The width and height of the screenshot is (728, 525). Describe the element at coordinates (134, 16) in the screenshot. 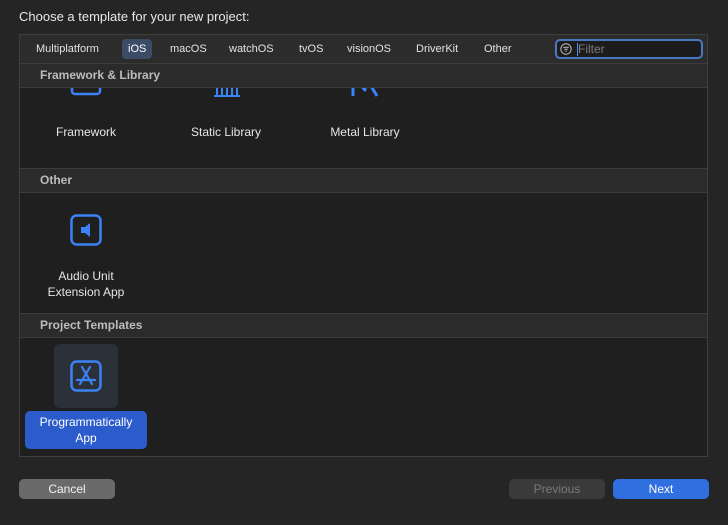

I see `dialog-title: Choose a template for your new project:` at that location.